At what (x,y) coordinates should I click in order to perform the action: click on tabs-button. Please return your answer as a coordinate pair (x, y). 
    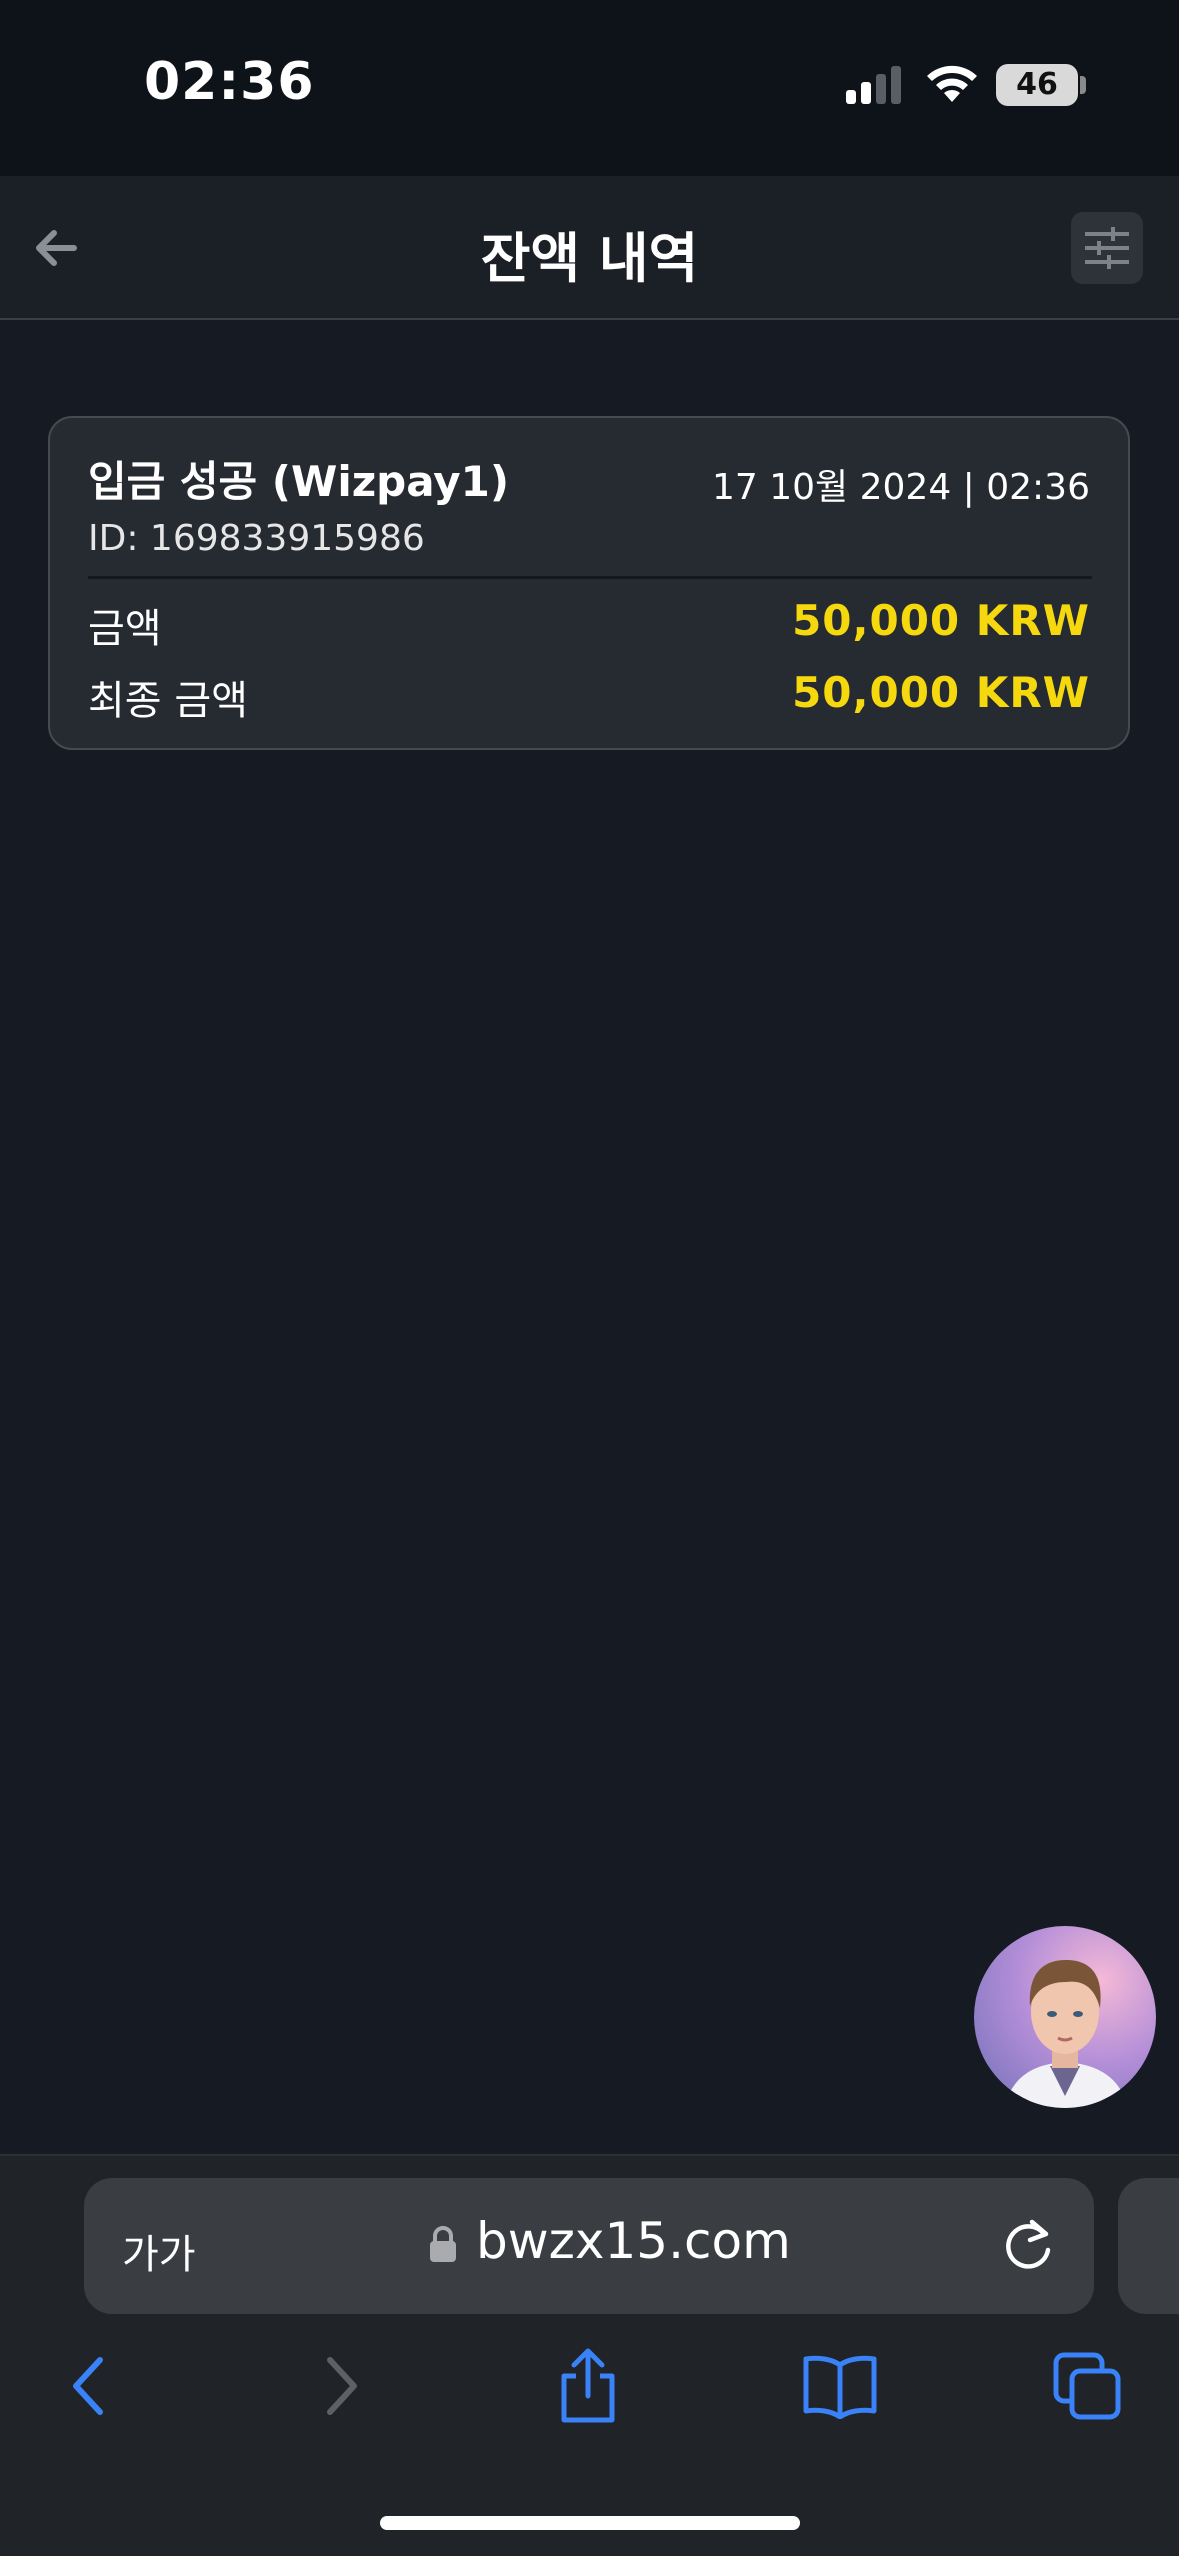
    Looking at the image, I should click on (1088, 2386).